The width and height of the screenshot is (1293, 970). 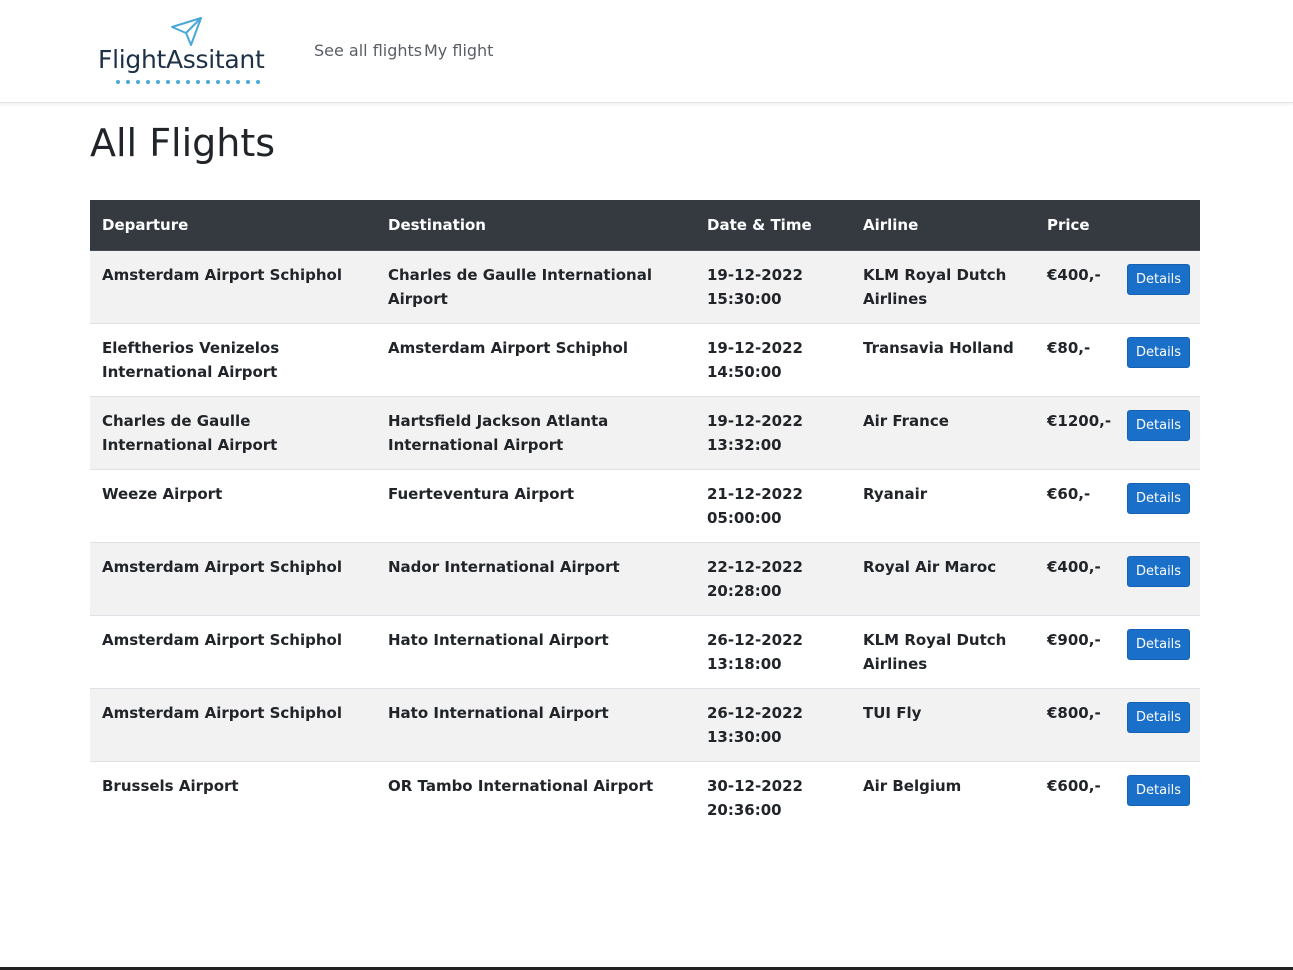 What do you see at coordinates (744, 299) in the screenshot?
I see `flight-time: 15:30:00` at bounding box center [744, 299].